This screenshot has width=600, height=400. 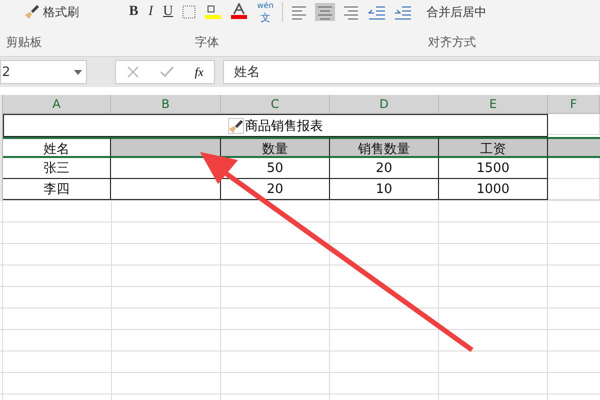 I want to click on table-cell: 姓名, so click(x=57, y=147).